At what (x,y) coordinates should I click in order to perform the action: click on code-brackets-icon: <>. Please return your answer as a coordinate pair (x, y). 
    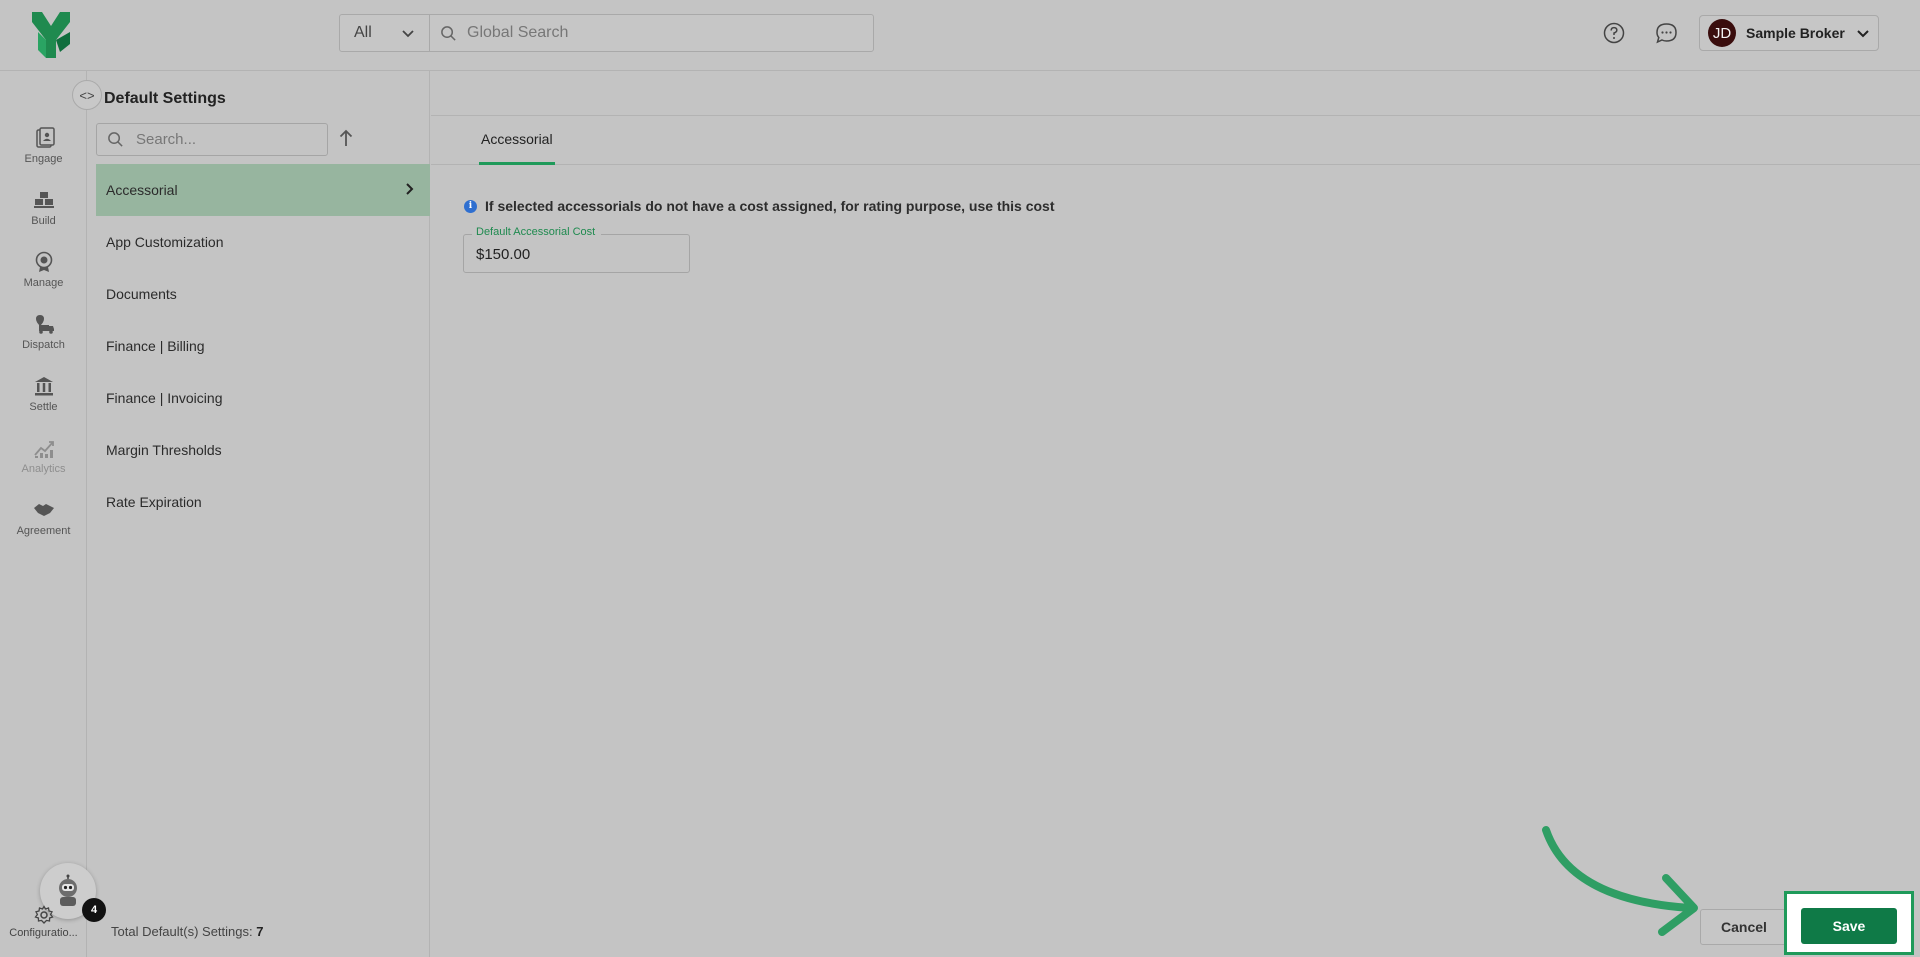
    Looking at the image, I should click on (87, 95).